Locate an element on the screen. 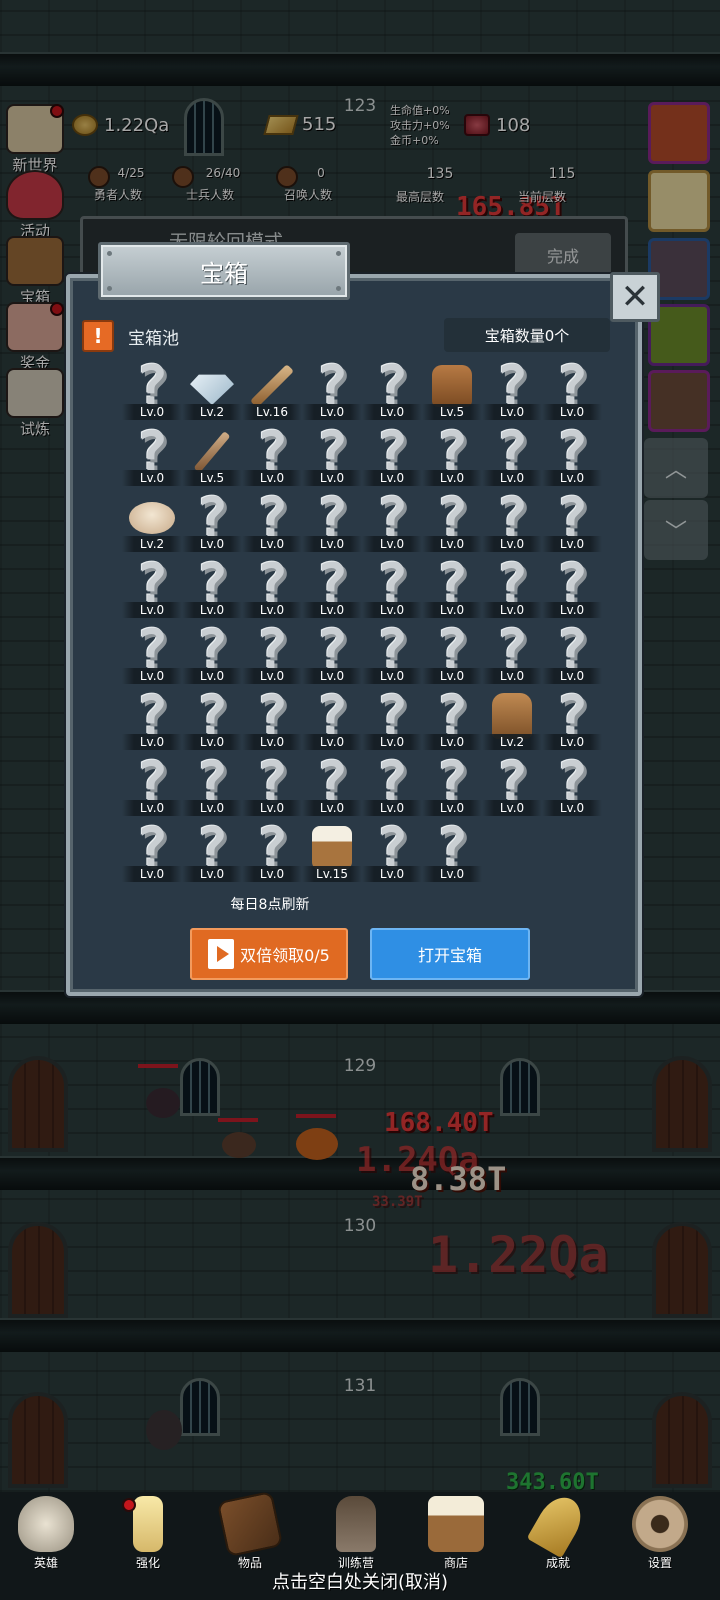  nav-training-camp: 训练营 is located at coordinates (356, 1533).